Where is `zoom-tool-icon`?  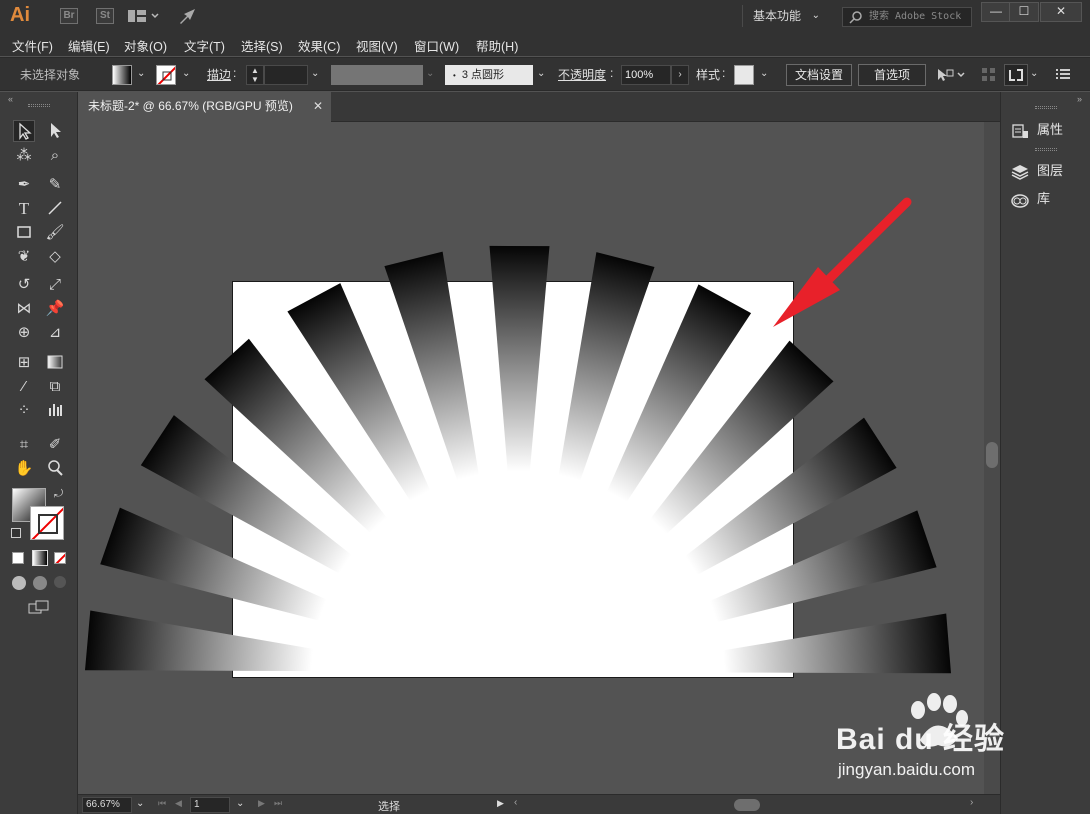 zoom-tool-icon is located at coordinates (55, 469).